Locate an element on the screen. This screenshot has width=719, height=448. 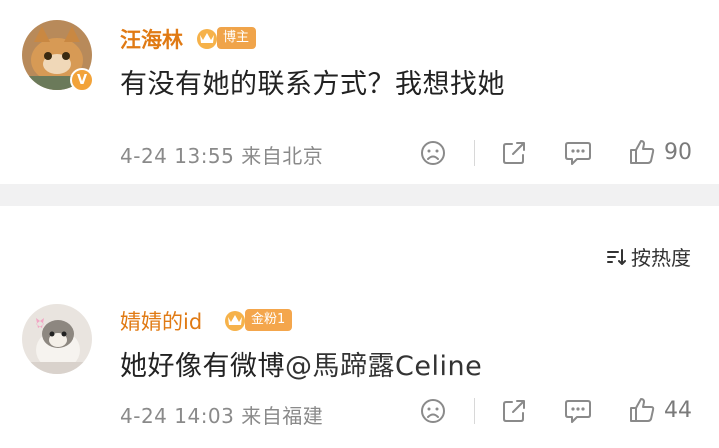
user-badge: 博主 is located at coordinates (225, 38).